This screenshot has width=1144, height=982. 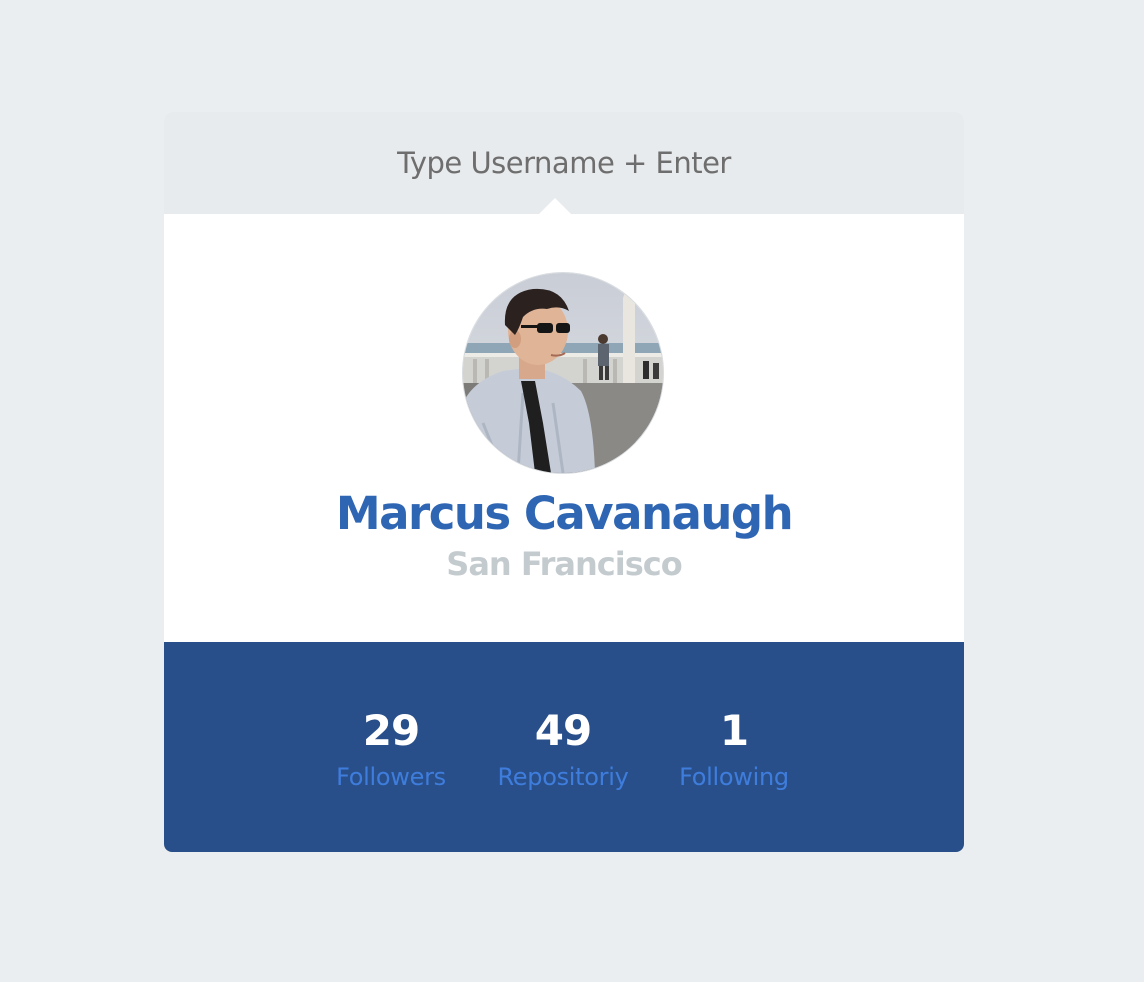 What do you see at coordinates (564, 513) in the screenshot?
I see `profile-name: Marcus Cavanaugh` at bounding box center [564, 513].